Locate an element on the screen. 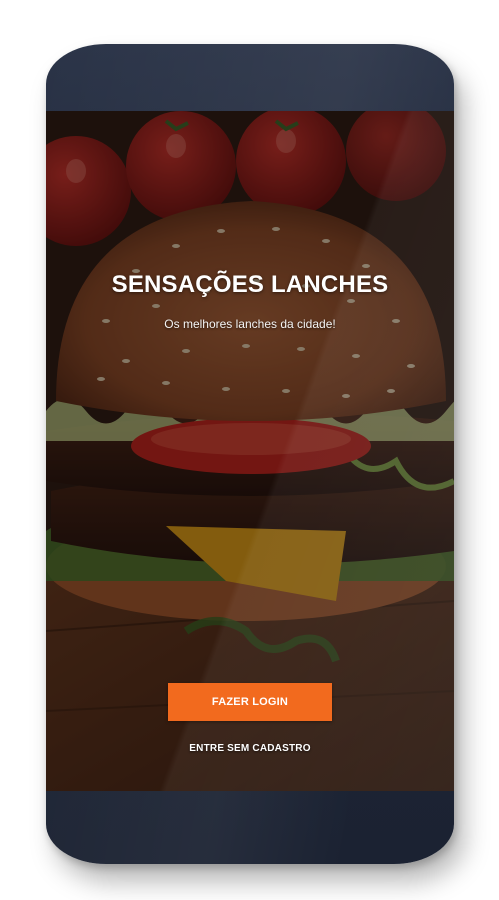  app-title: SENSAÇÕES LANCHES is located at coordinates (250, 284).